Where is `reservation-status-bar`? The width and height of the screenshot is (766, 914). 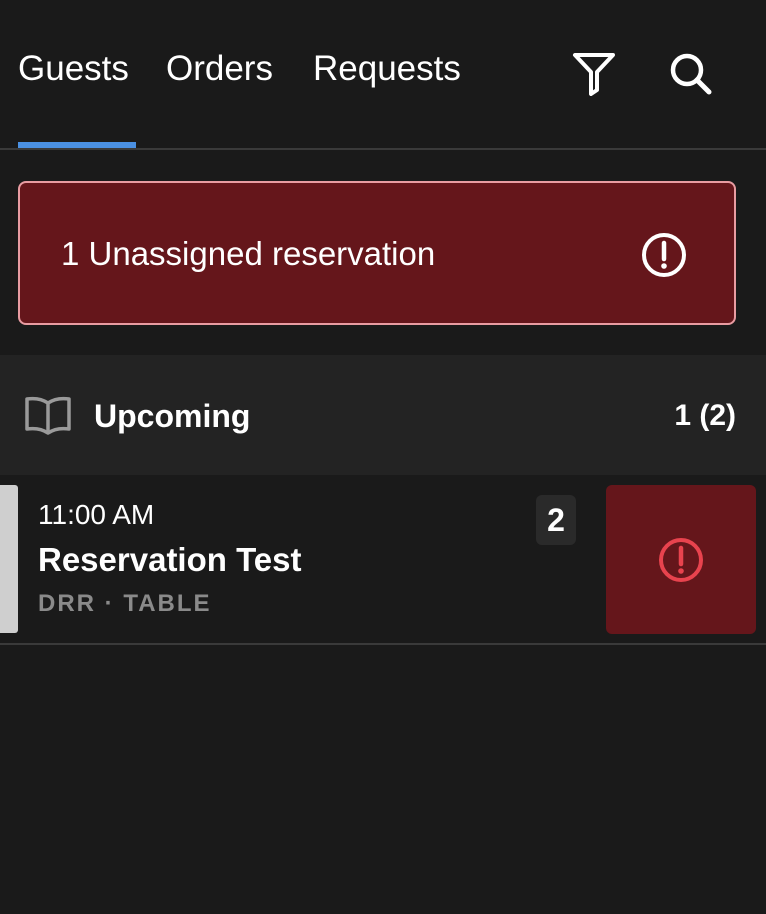
reservation-status-bar is located at coordinates (9, 559).